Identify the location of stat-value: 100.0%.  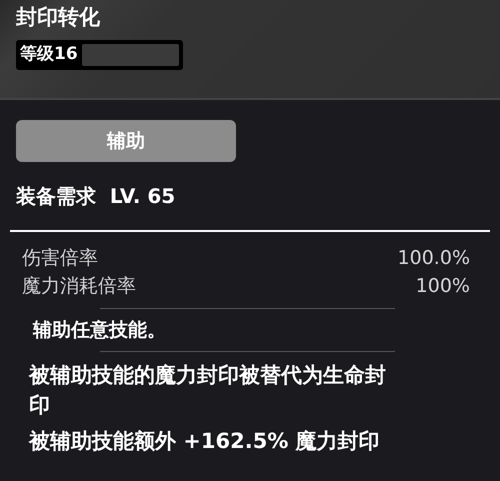
(434, 258).